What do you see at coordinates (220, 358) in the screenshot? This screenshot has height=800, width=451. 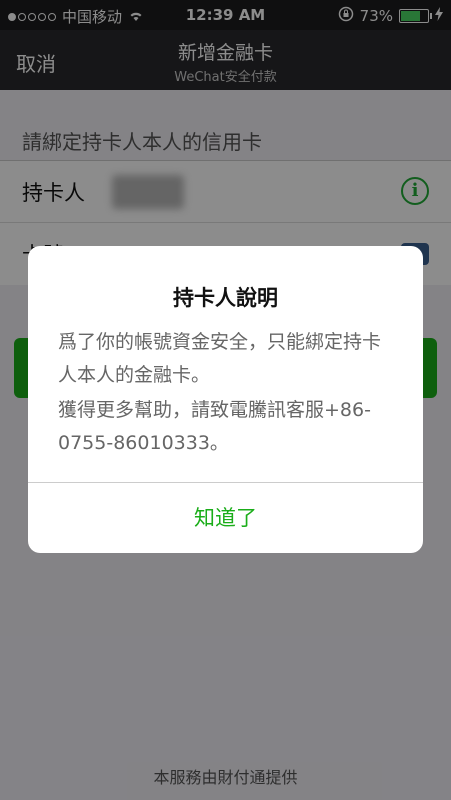 I see `dialog-body-line-1: 爲了你的帳號資金安全，只能綁定持卡人本人的金融卡。` at bounding box center [220, 358].